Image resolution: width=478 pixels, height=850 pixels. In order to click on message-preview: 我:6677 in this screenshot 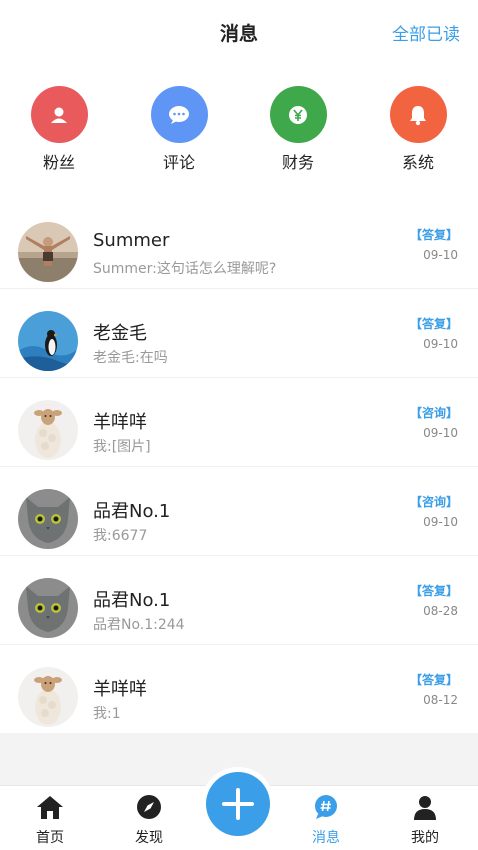, I will do `click(120, 536)`.